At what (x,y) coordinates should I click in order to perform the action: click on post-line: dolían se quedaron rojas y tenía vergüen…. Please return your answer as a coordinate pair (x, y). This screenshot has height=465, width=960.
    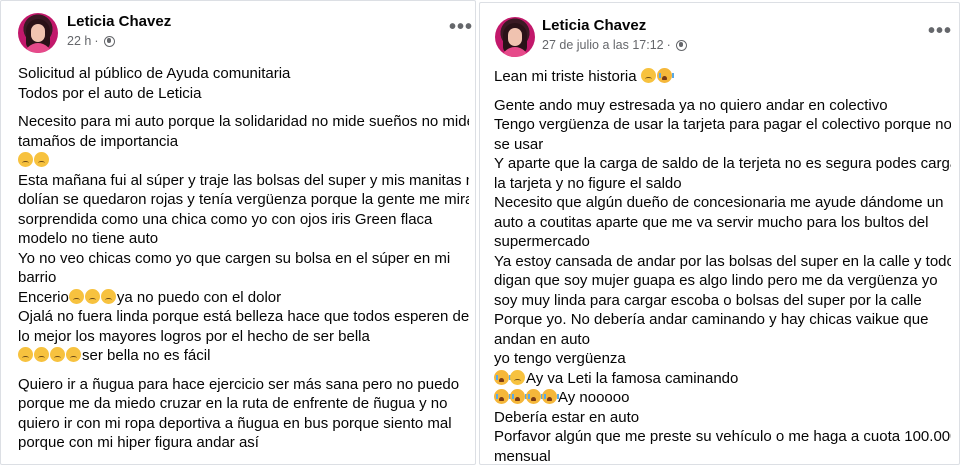
    Looking at the image, I should click on (243, 200).